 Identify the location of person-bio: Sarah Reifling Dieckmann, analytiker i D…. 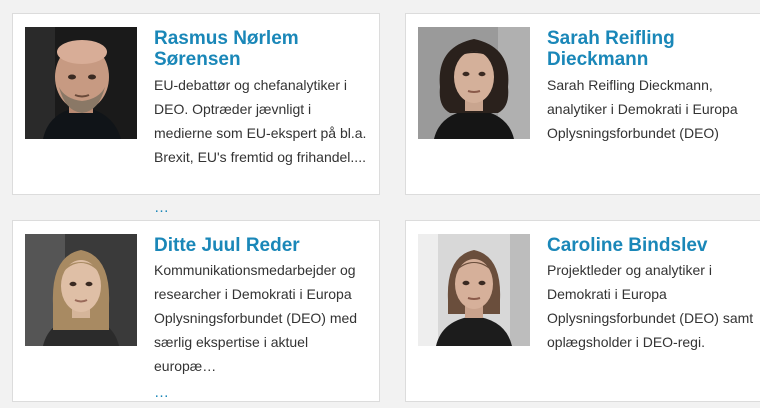
(642, 109).